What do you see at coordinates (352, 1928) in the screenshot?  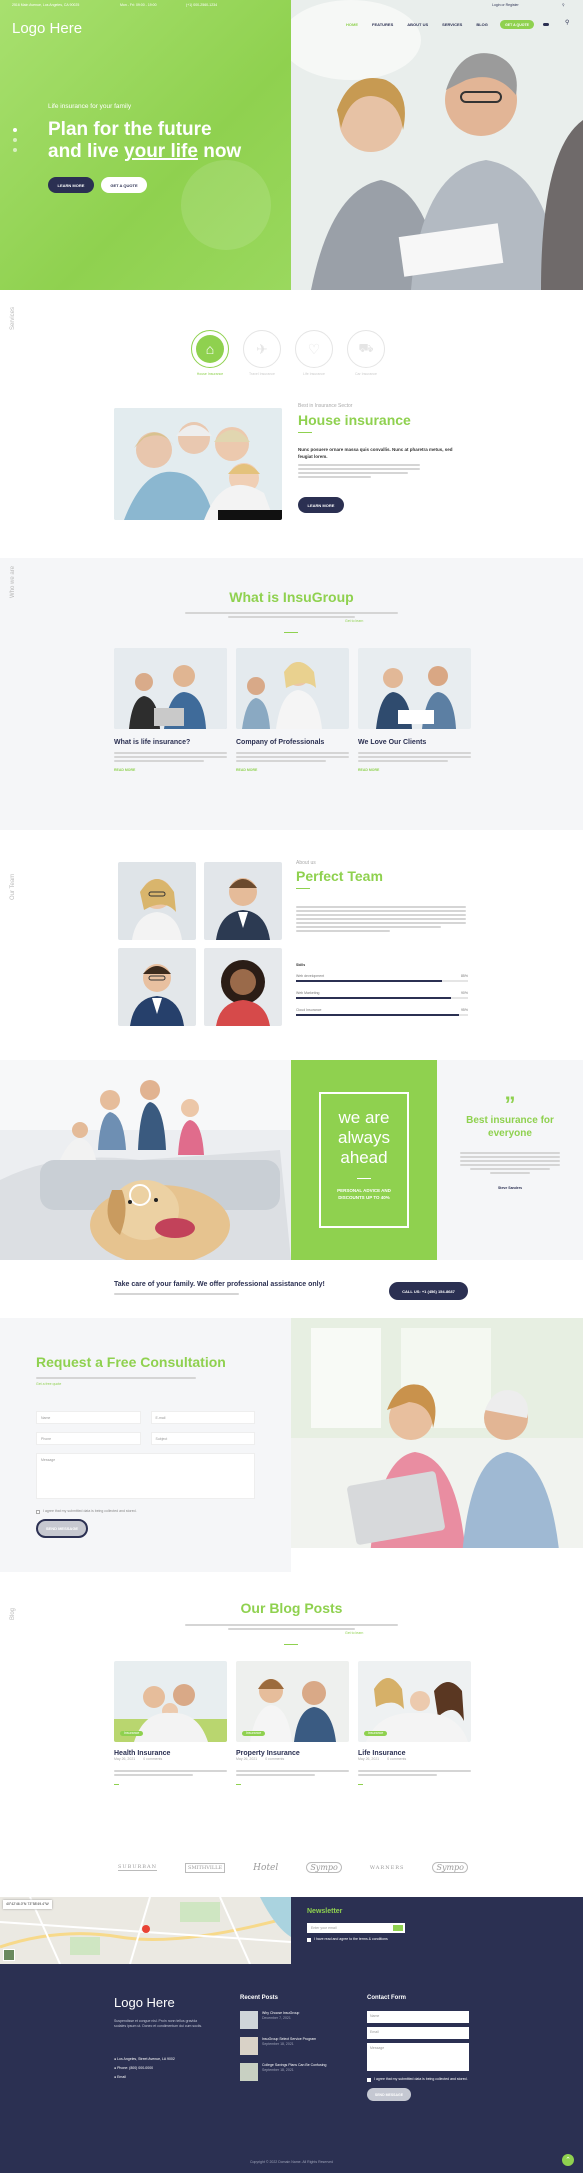 I see `newsletter-email-input: Enter your email` at bounding box center [352, 1928].